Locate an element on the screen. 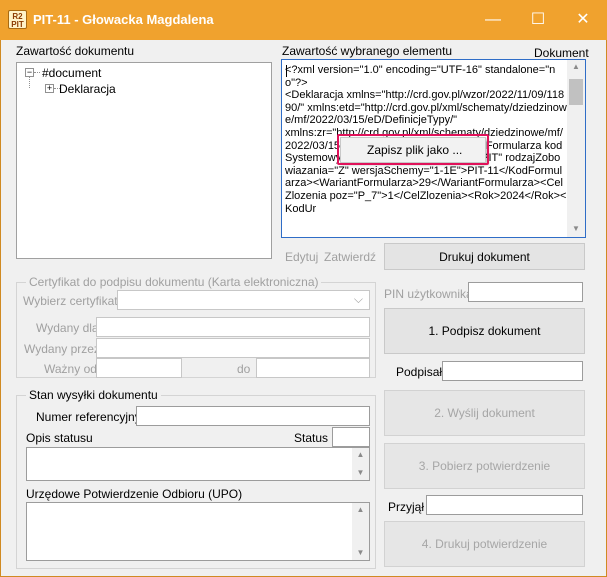 This screenshot has width=607, height=577. valid-from-label: Ważny od is located at coordinates (70, 369).